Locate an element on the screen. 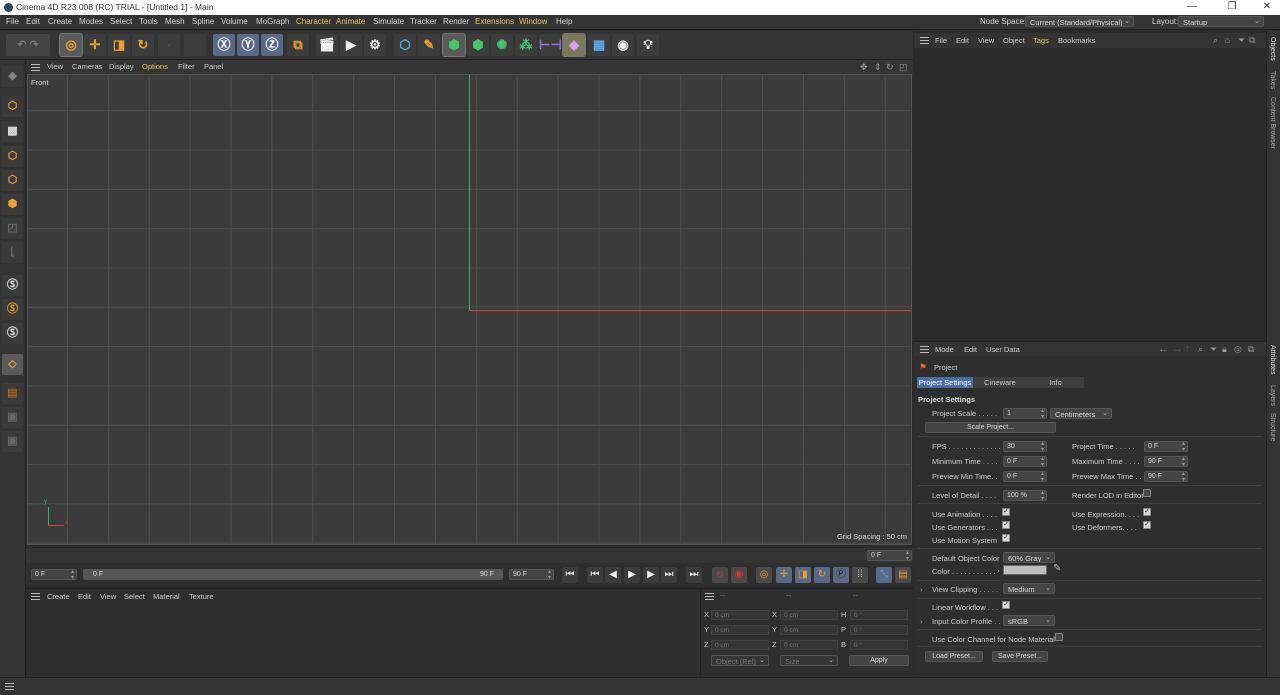  previous-frame-button: ◀ is located at coordinates (613, 575).